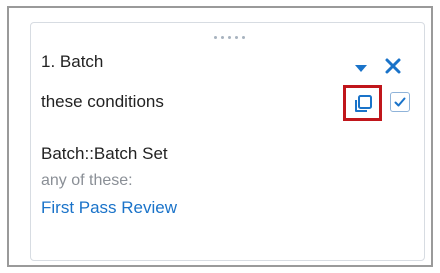 The height and width of the screenshot is (273, 440). Describe the element at coordinates (102, 101) in the screenshot. I see `conditions-label: these conditions` at that location.